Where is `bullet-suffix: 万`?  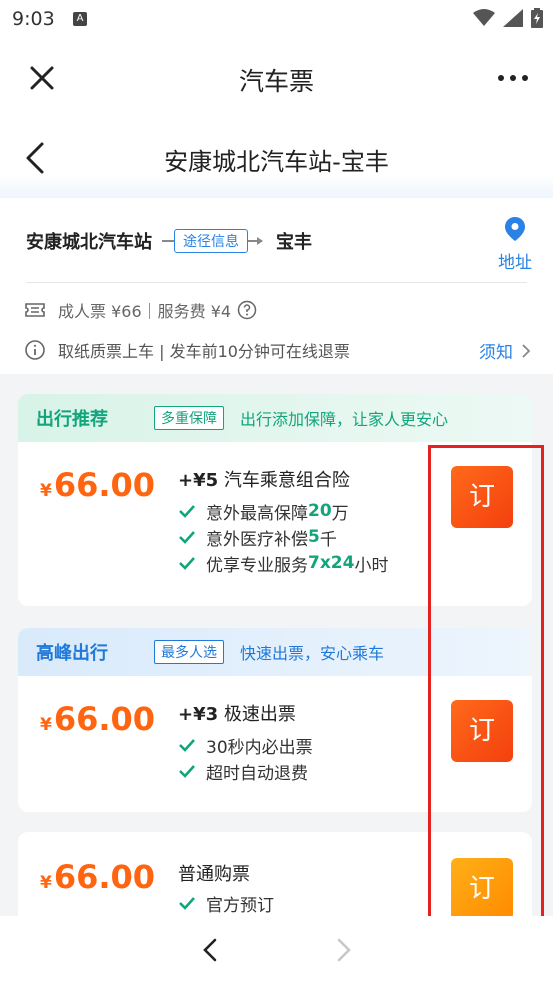
bullet-suffix: 万 is located at coordinates (340, 513).